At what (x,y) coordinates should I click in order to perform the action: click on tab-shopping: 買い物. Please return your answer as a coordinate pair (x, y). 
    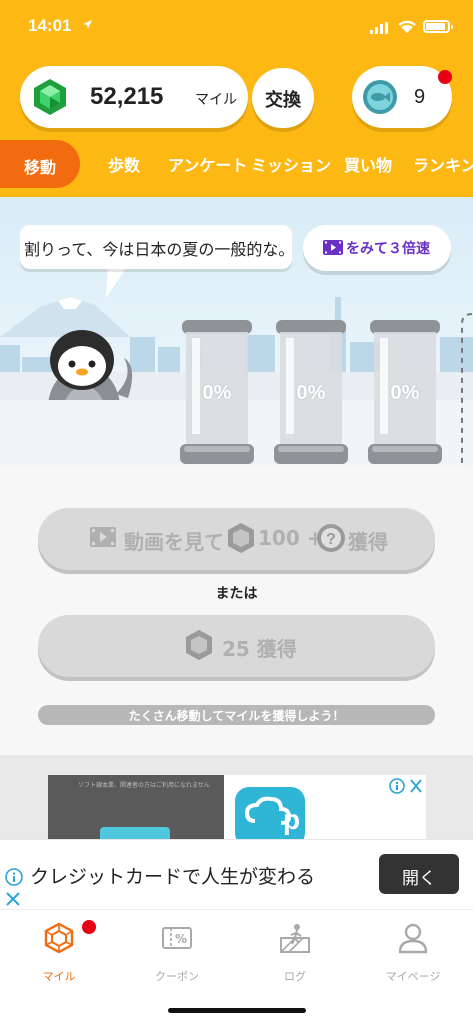
    Looking at the image, I should click on (368, 164).